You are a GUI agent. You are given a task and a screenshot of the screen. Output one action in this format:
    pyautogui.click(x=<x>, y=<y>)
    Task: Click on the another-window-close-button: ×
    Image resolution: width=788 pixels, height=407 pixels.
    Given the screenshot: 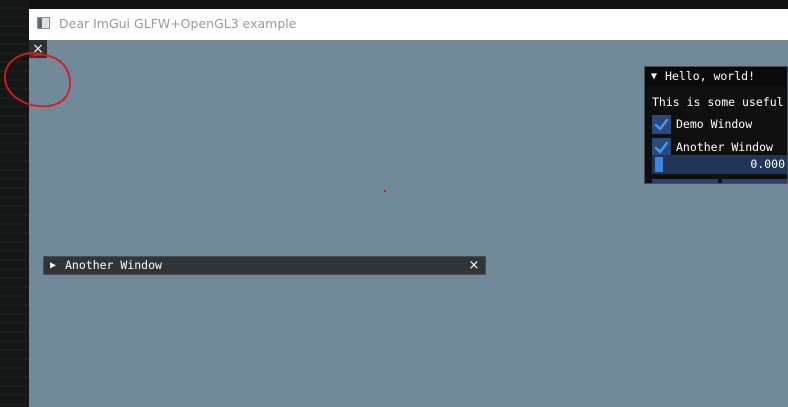 What is the action you would take?
    pyautogui.click(x=474, y=265)
    